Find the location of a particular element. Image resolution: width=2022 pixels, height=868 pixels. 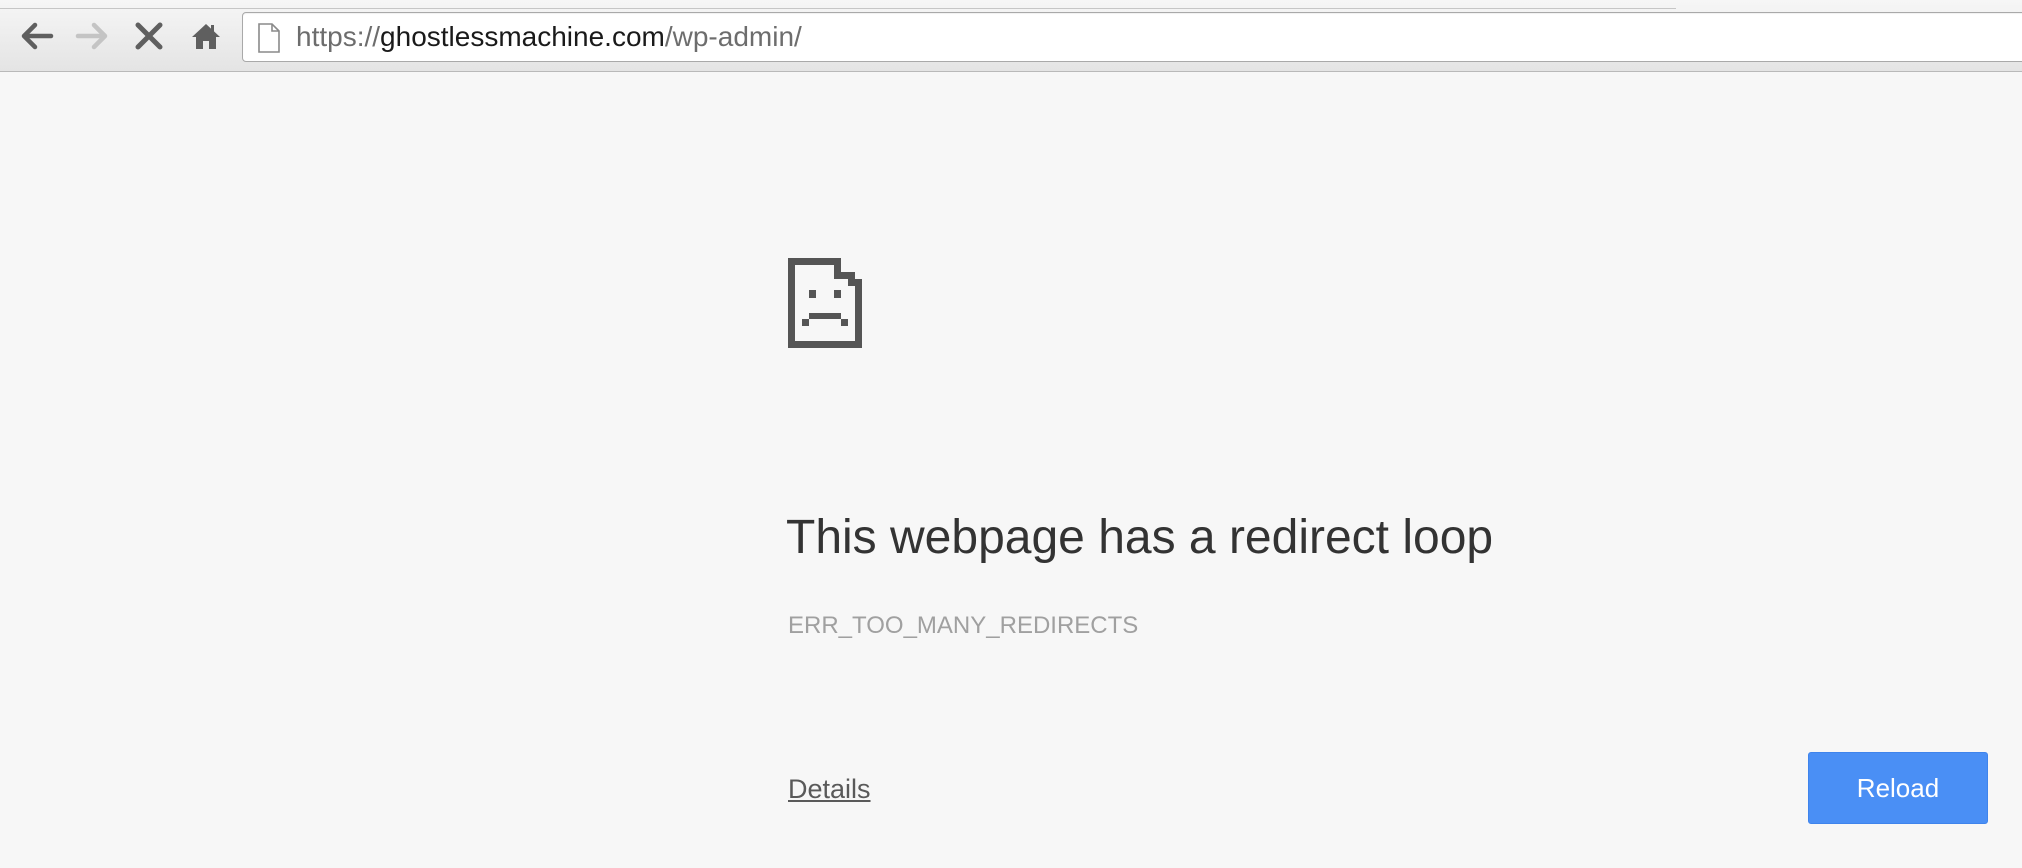

details-link: Details is located at coordinates (829, 789).